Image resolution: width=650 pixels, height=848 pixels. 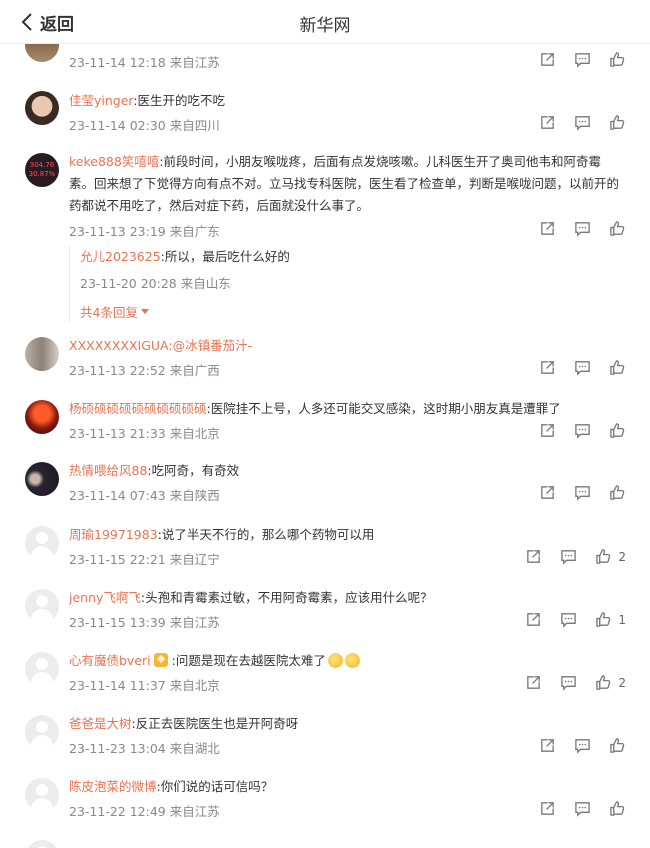 What do you see at coordinates (144, 311) in the screenshot?
I see `caret-down-icon` at bounding box center [144, 311].